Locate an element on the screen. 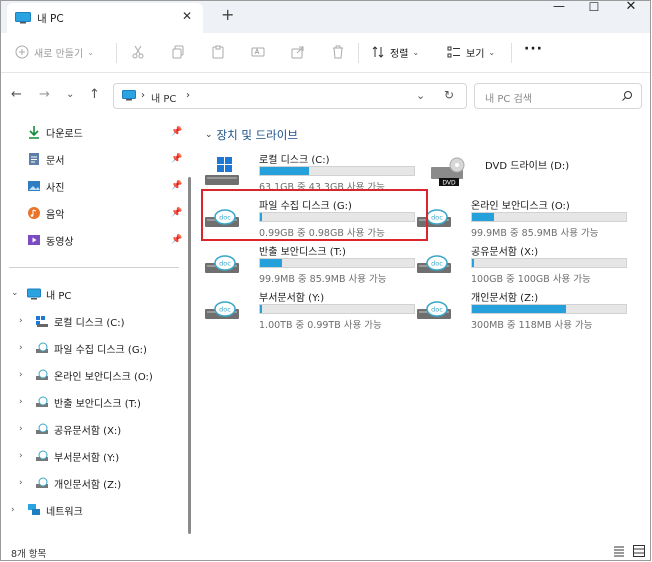  sidebar-item-drive-o: 온라인 보안디스크 (O:) is located at coordinates (94, 375).